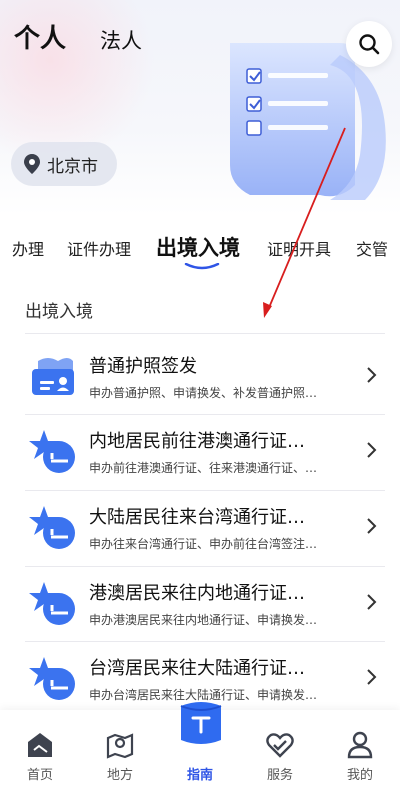 This screenshot has height=793, width=400. What do you see at coordinates (32, 164) in the screenshot?
I see `location-pin-icon` at bounding box center [32, 164].